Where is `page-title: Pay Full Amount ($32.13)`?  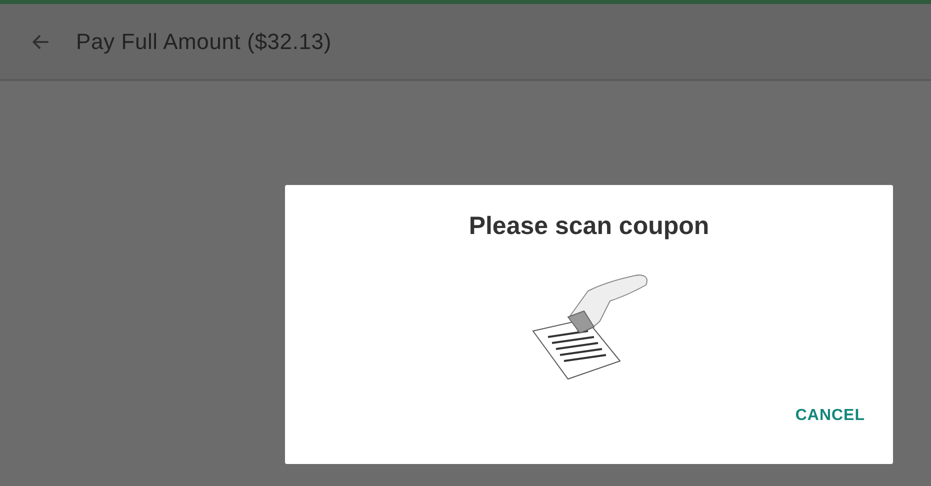
page-title: Pay Full Amount ($32.13) is located at coordinates (204, 41).